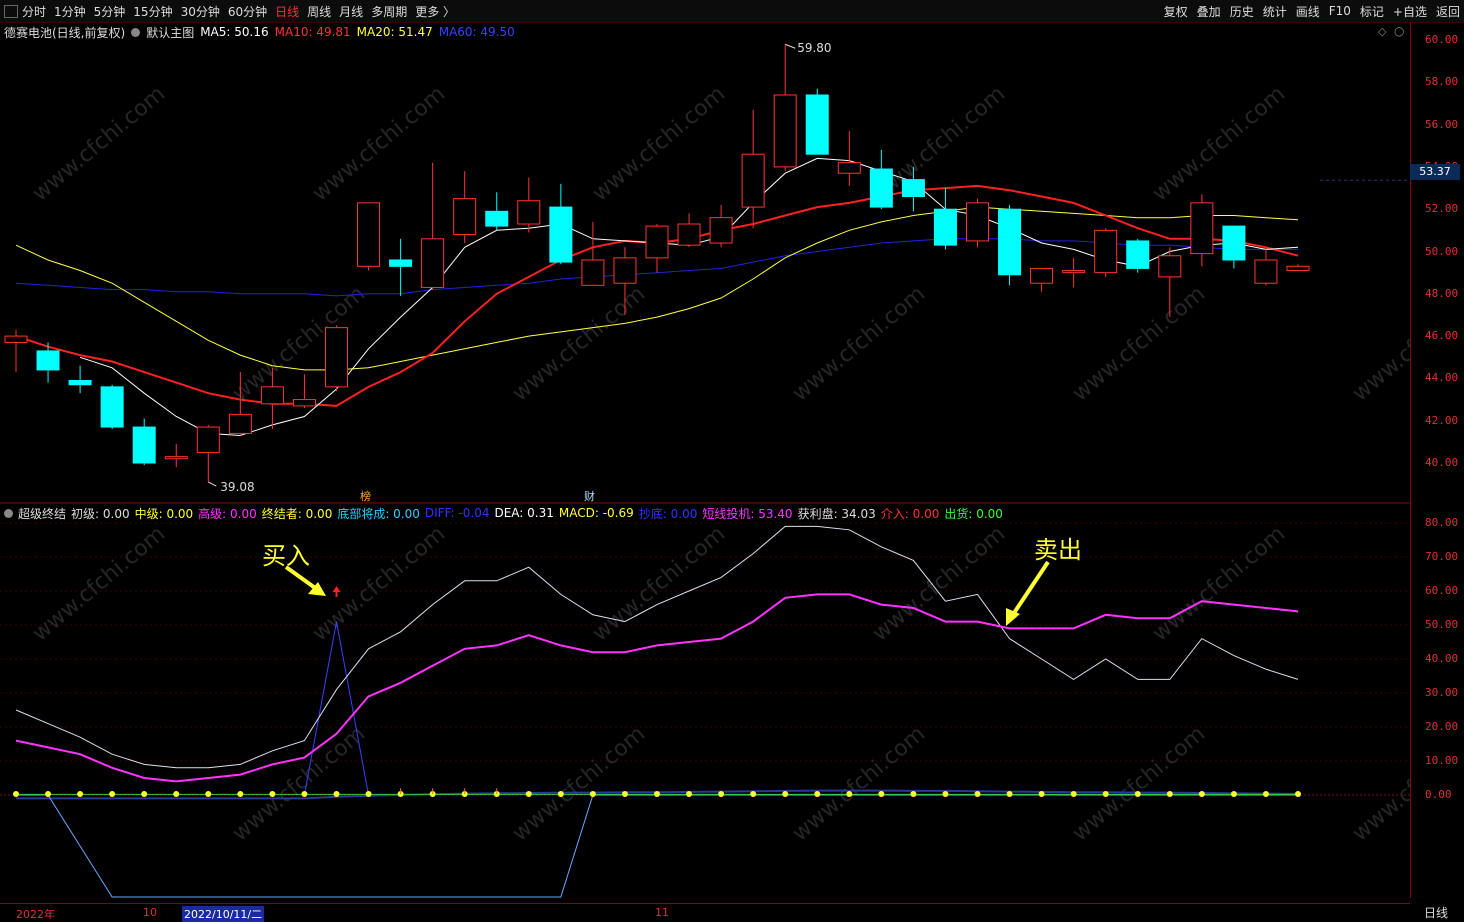 The height and width of the screenshot is (922, 1464). I want to click on toolbar-button-6: 标记, so click(1372, 11).